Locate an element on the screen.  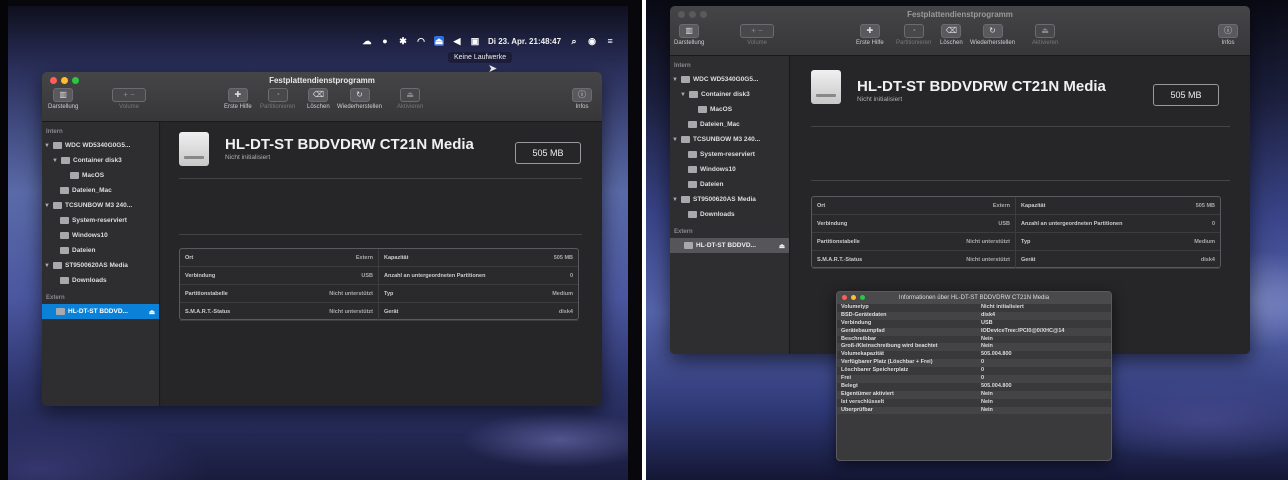
wifi-icon: ◠ is located at coordinates (421, 41).